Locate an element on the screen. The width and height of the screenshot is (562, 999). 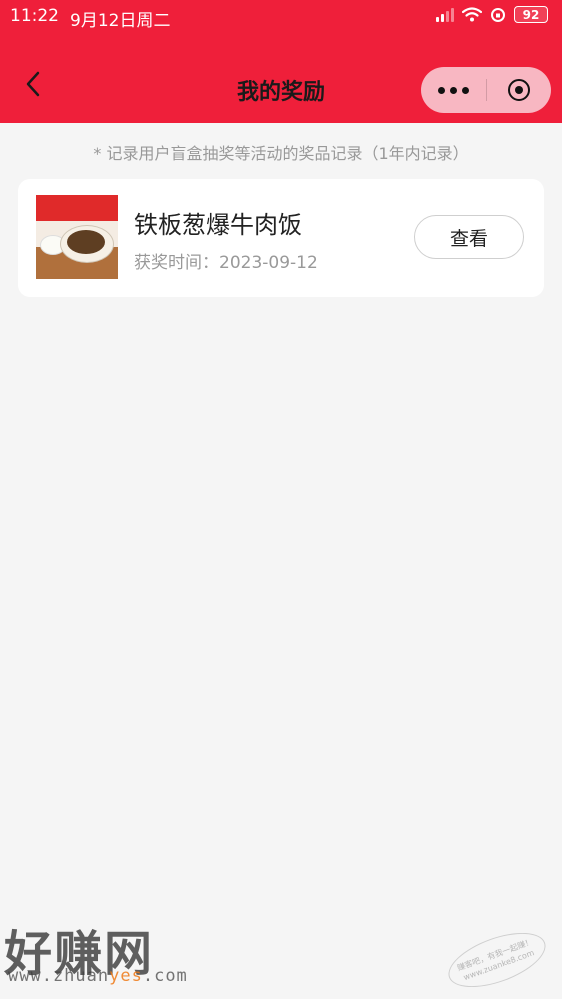
nav-bar: 我的奖励 is located at coordinates (281, 78).